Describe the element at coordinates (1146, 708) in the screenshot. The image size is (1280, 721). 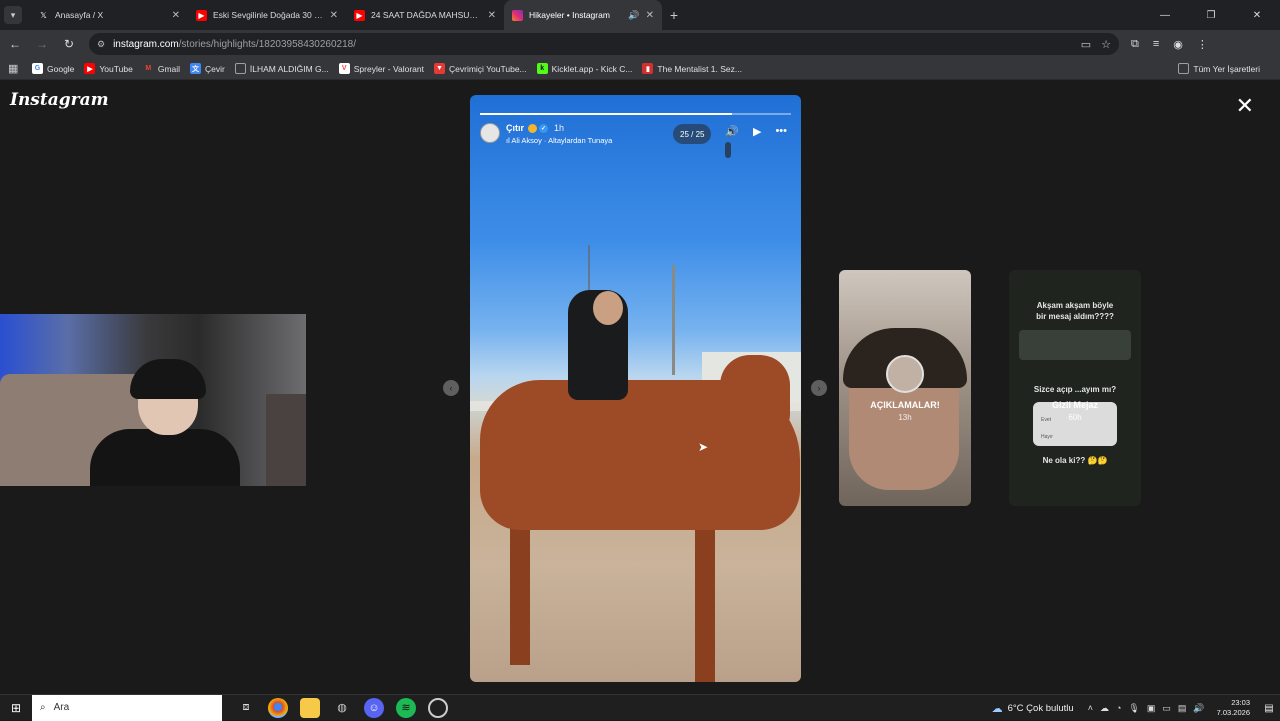
I see `tray-icons: ˄ ☁ ◔ 🎙 ▣ ▭ ▤ 🔊` at that location.